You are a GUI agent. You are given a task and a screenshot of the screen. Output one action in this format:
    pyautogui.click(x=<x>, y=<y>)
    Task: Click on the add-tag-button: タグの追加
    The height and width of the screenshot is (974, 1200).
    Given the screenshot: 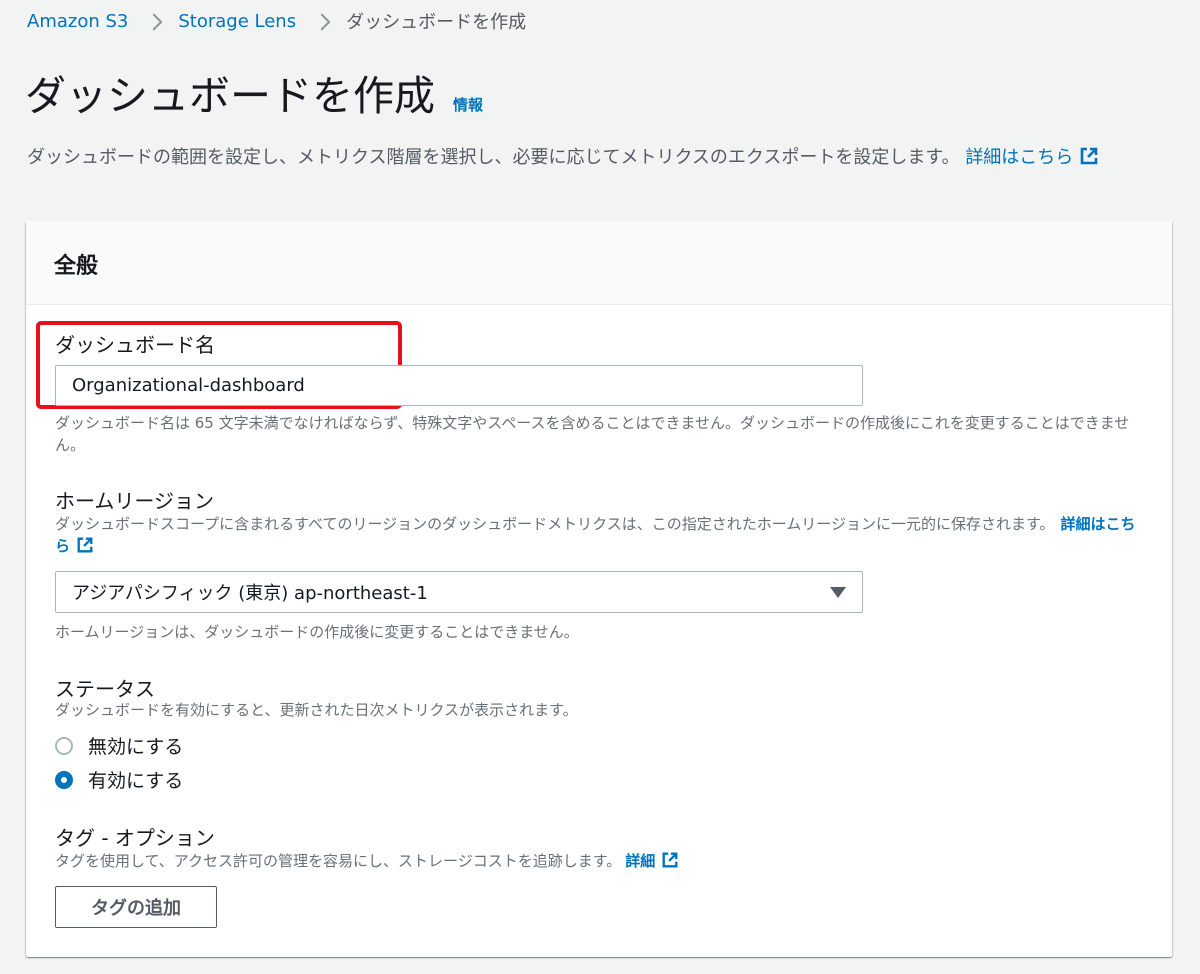 What is the action you would take?
    pyautogui.click(x=136, y=907)
    